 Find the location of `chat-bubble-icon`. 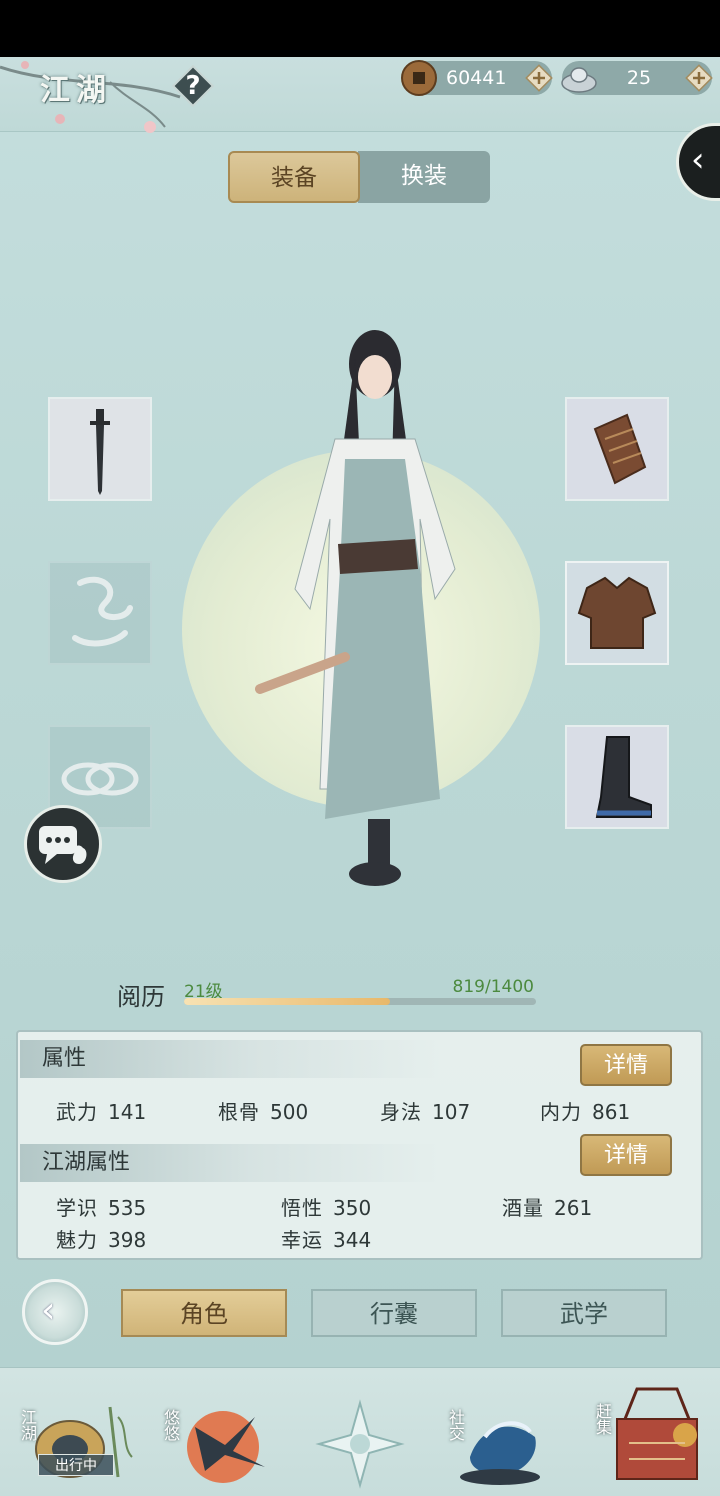

chat-bubble-icon is located at coordinates (63, 845).